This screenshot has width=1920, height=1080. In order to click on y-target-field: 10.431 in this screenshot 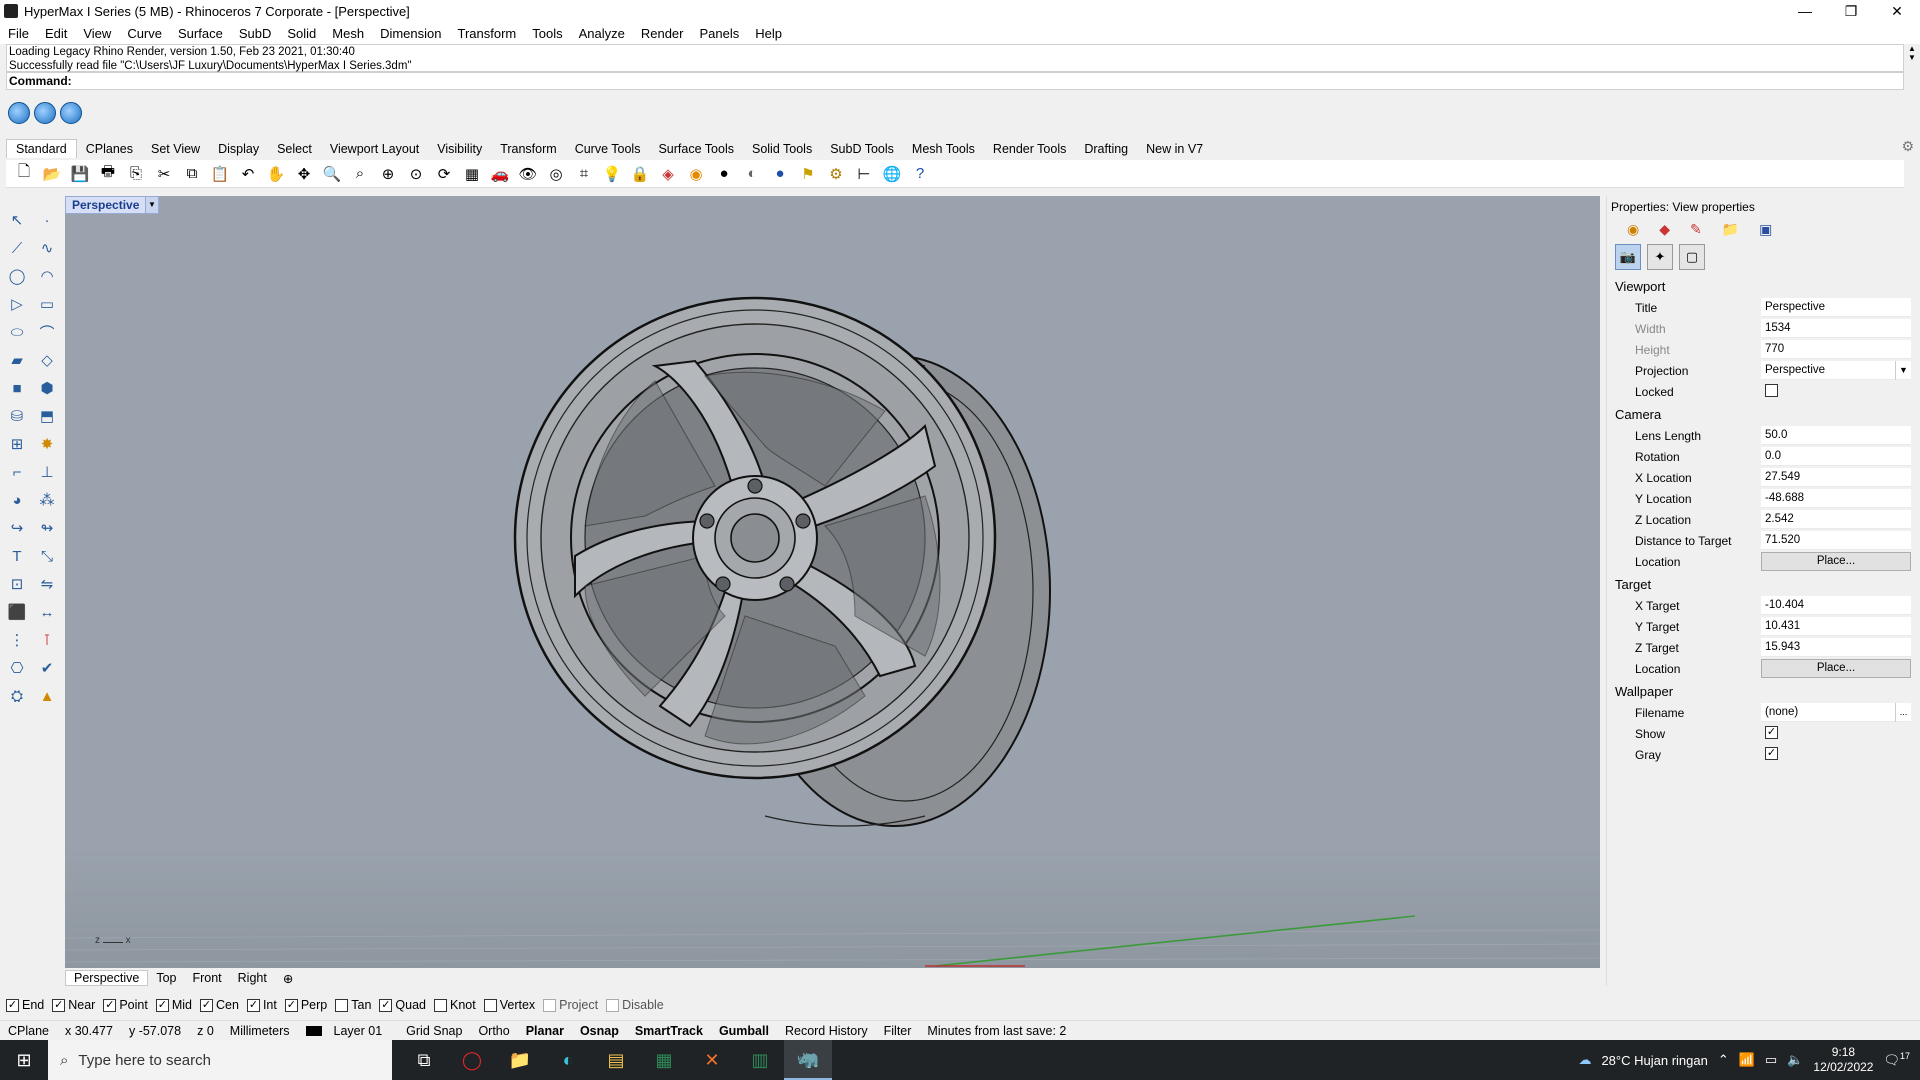, I will do `click(1836, 626)`.